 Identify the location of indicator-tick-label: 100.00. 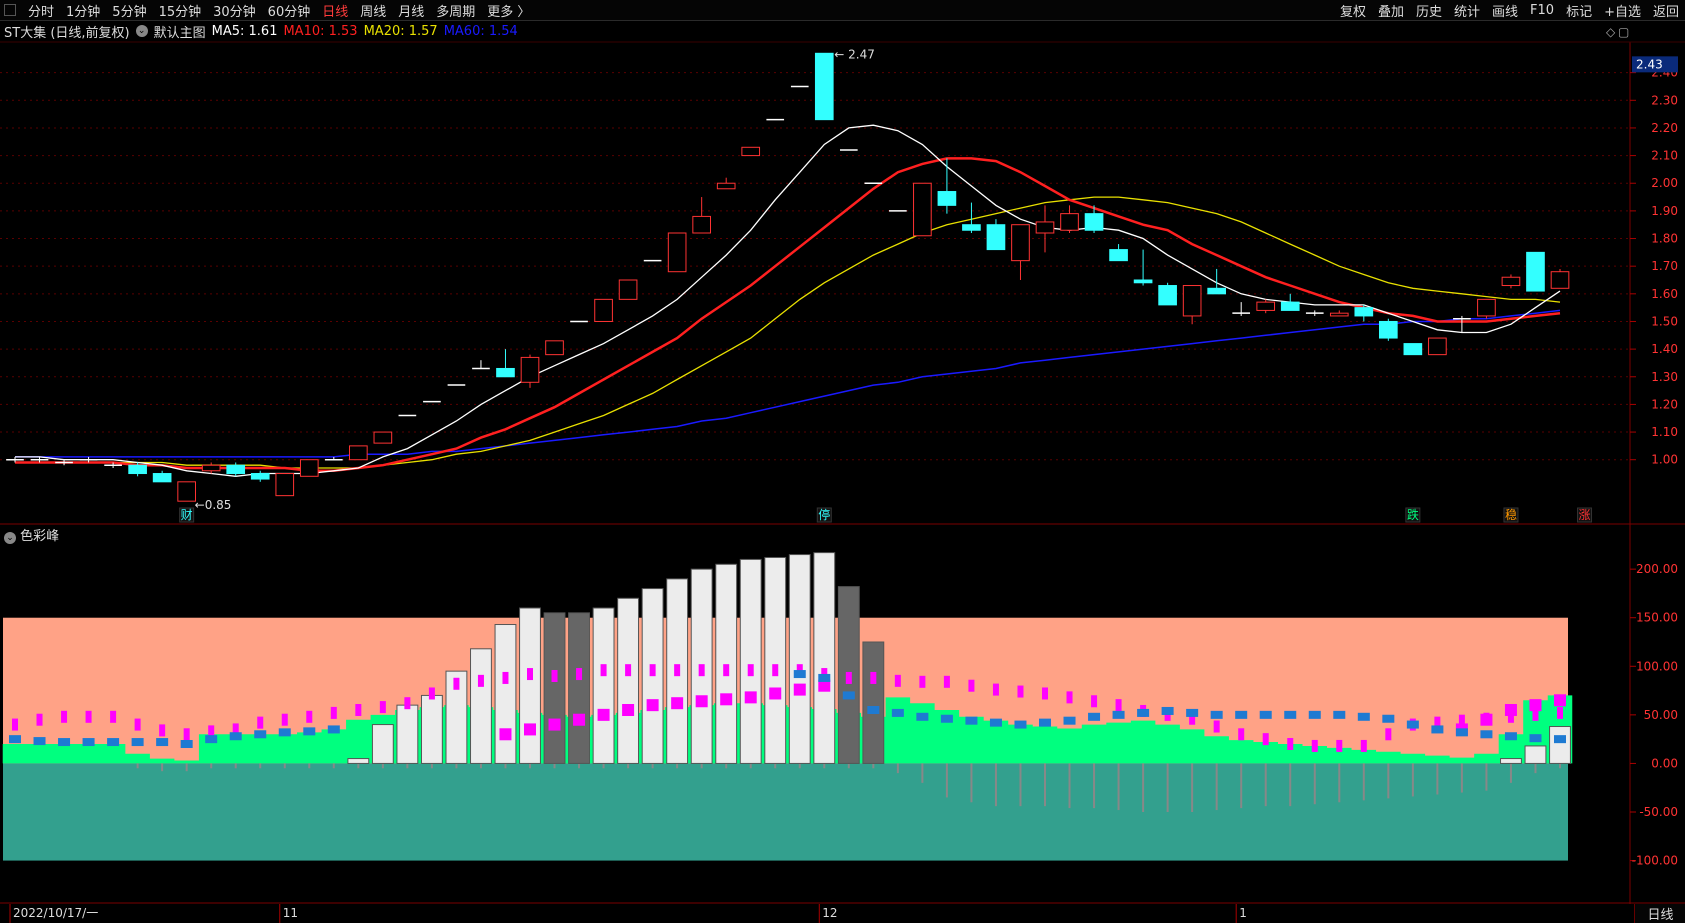
(1657, 666).